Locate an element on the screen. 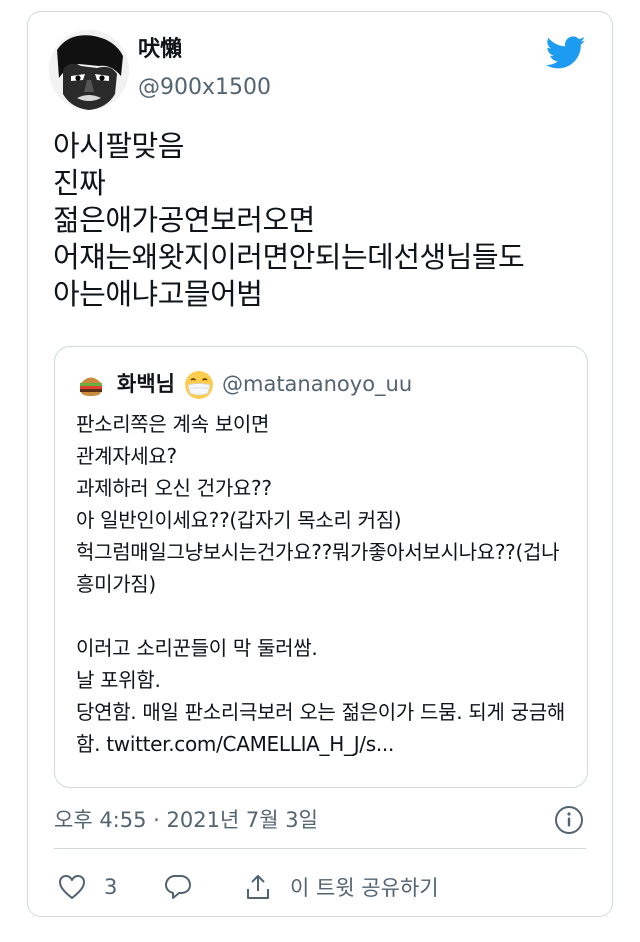 The width and height of the screenshot is (640, 942). reply-icon is located at coordinates (178, 887).